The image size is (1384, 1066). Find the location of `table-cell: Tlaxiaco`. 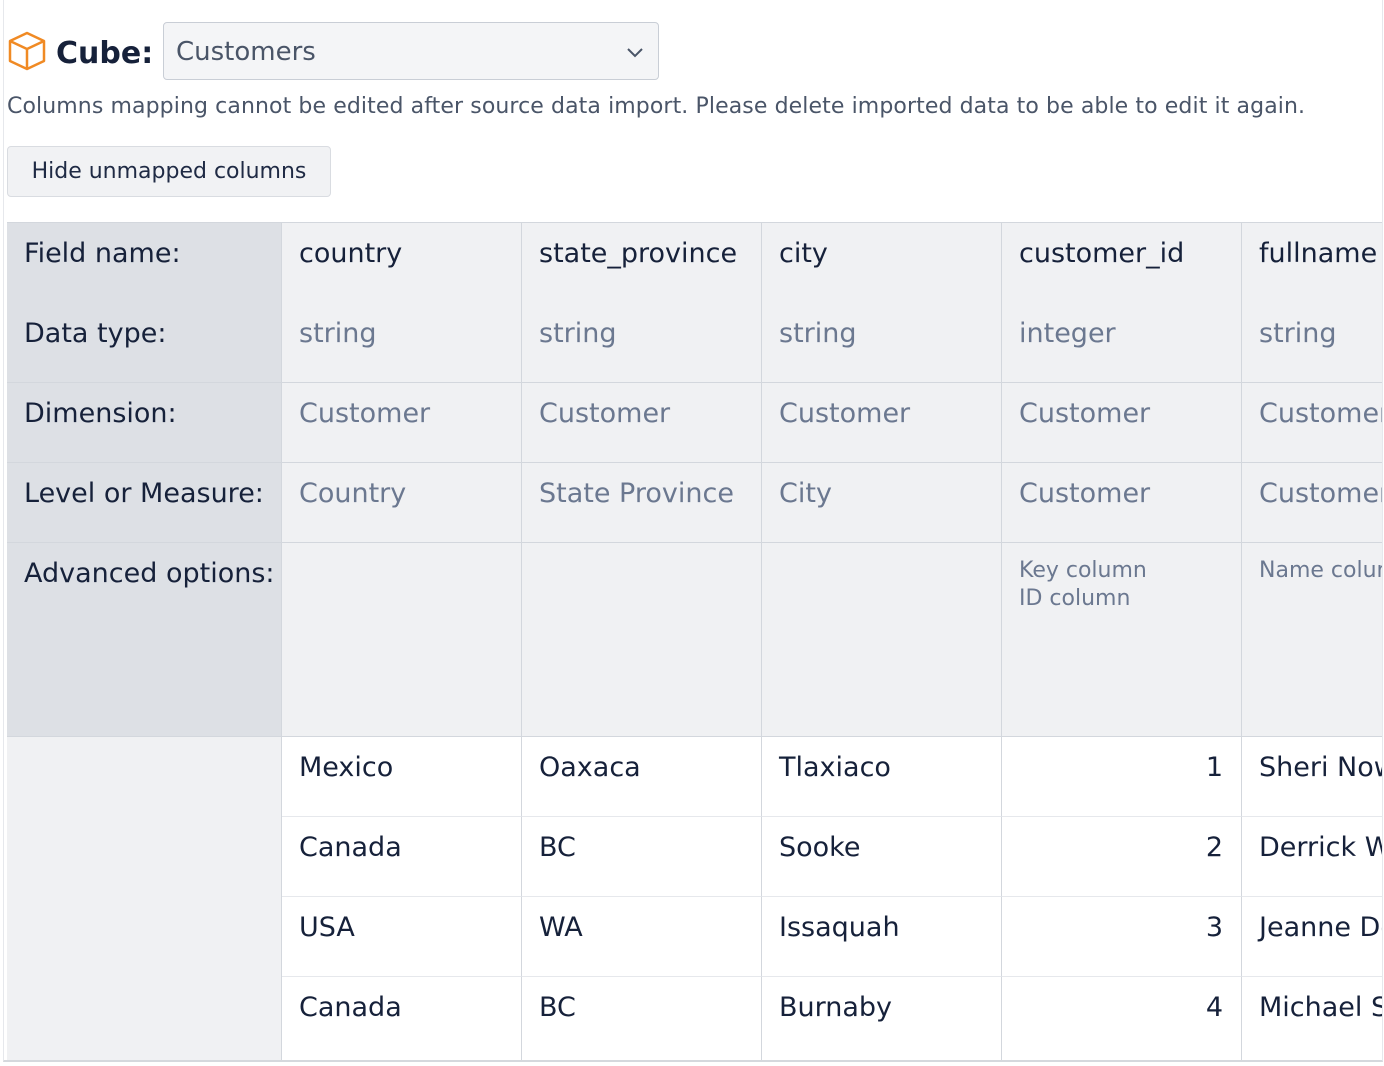

table-cell: Tlaxiaco is located at coordinates (882, 777).